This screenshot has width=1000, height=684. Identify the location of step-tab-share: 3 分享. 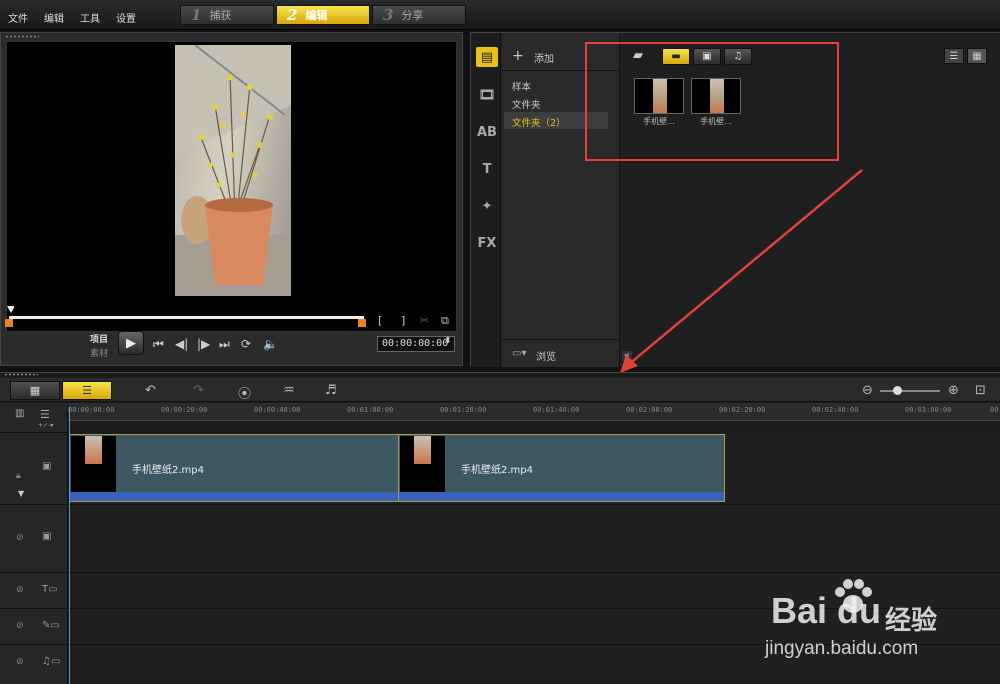
(419, 15).